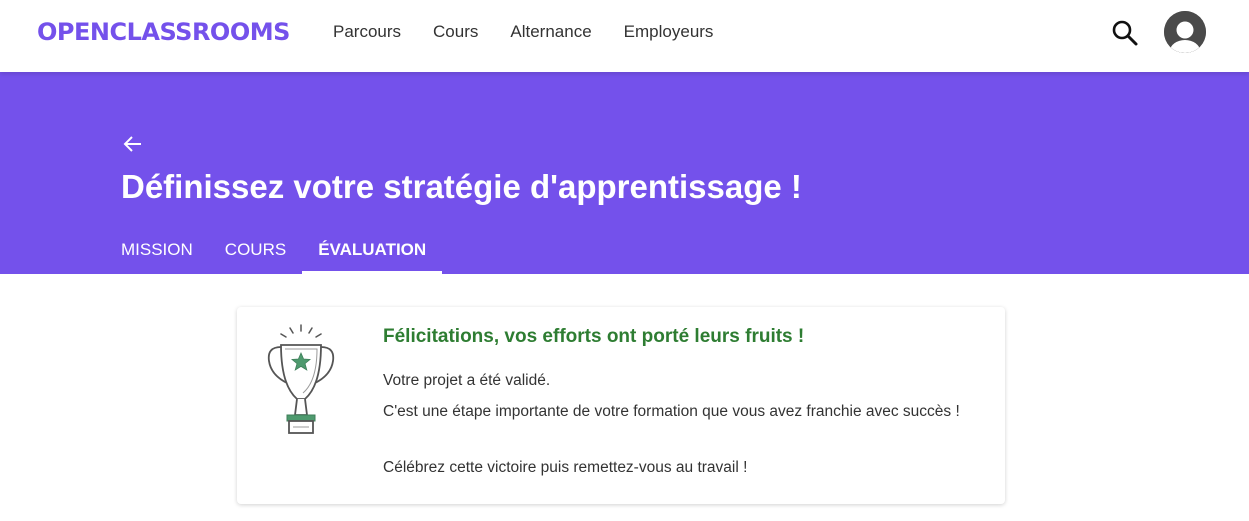  I want to click on arrow-left-icon, so click(132, 144).